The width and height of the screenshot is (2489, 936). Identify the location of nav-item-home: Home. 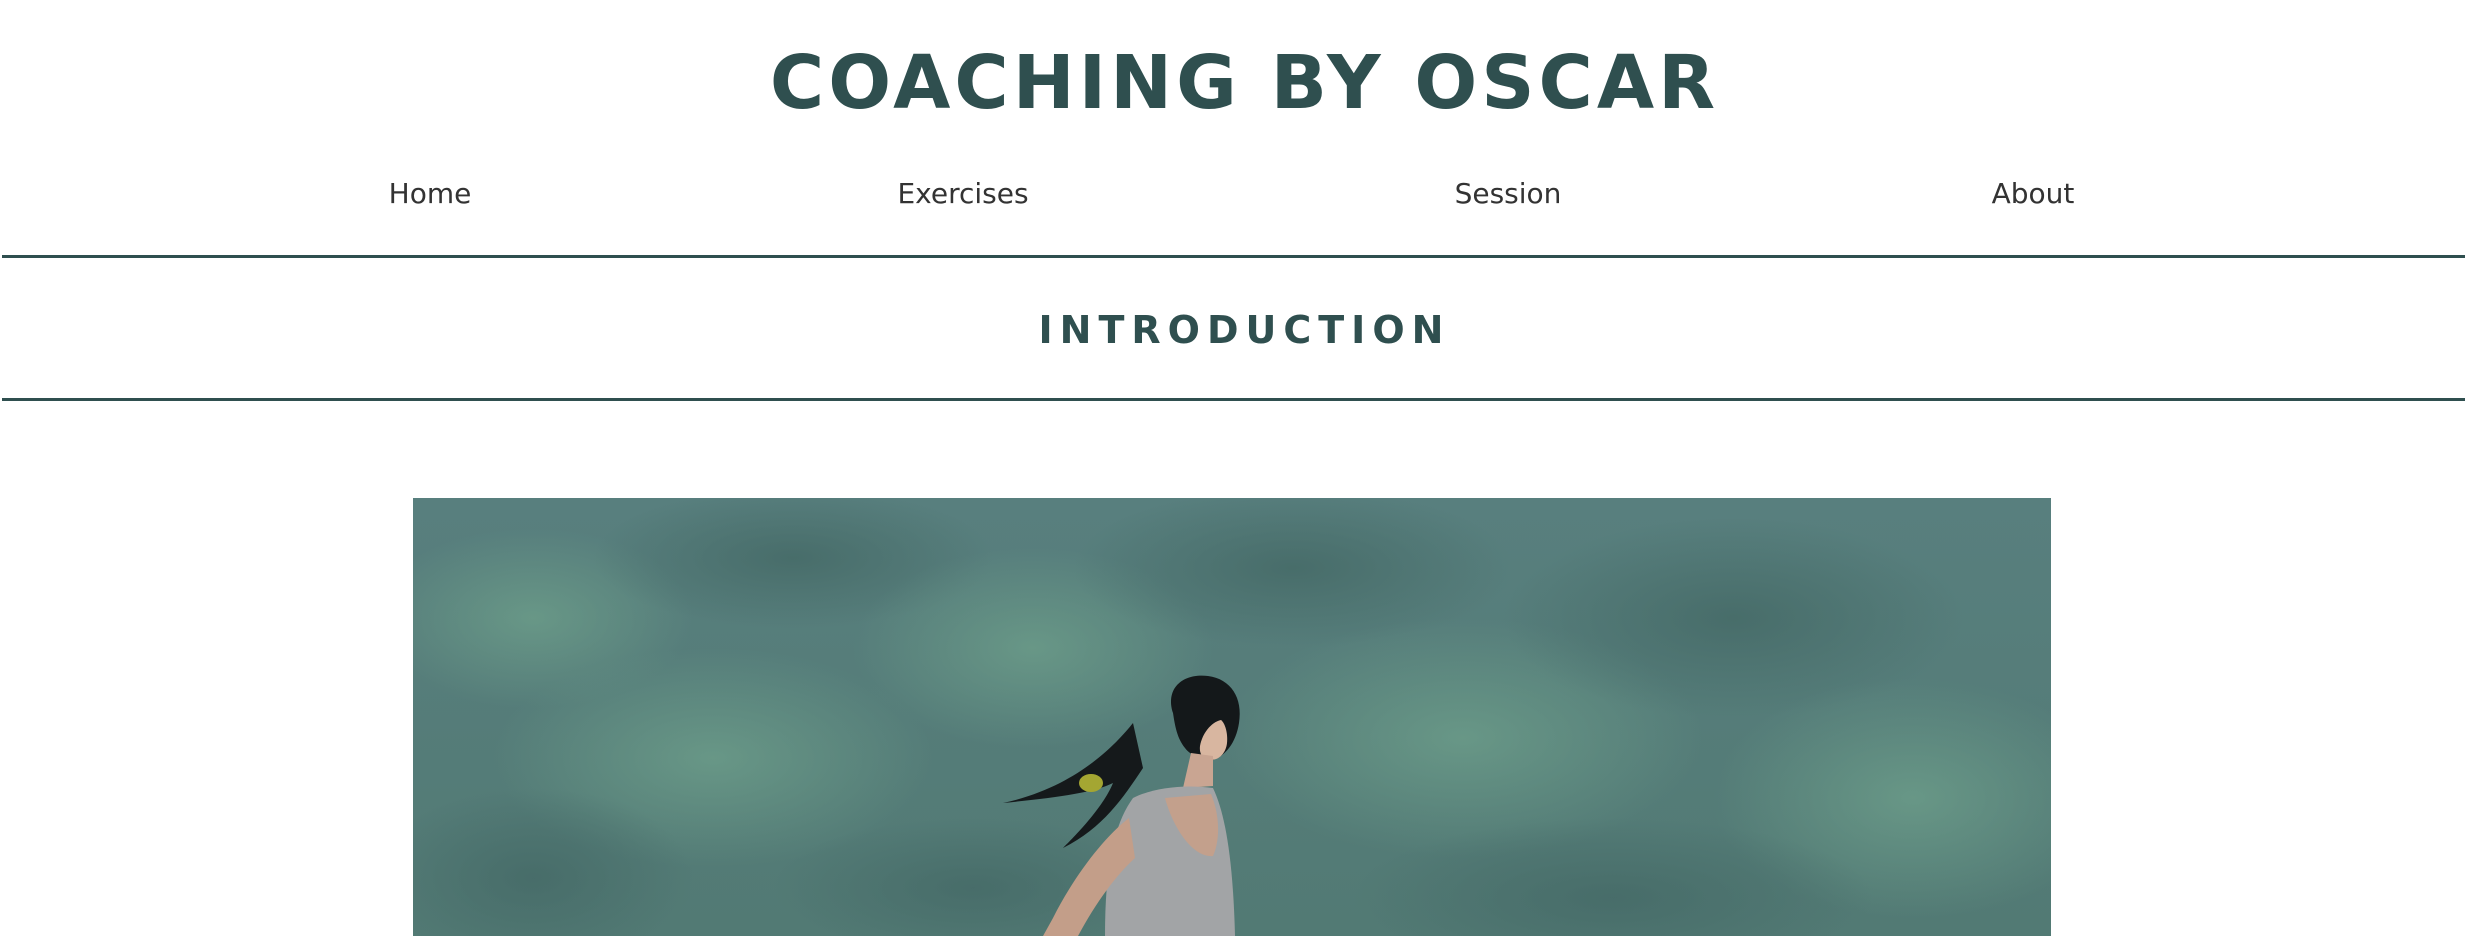
(430, 194).